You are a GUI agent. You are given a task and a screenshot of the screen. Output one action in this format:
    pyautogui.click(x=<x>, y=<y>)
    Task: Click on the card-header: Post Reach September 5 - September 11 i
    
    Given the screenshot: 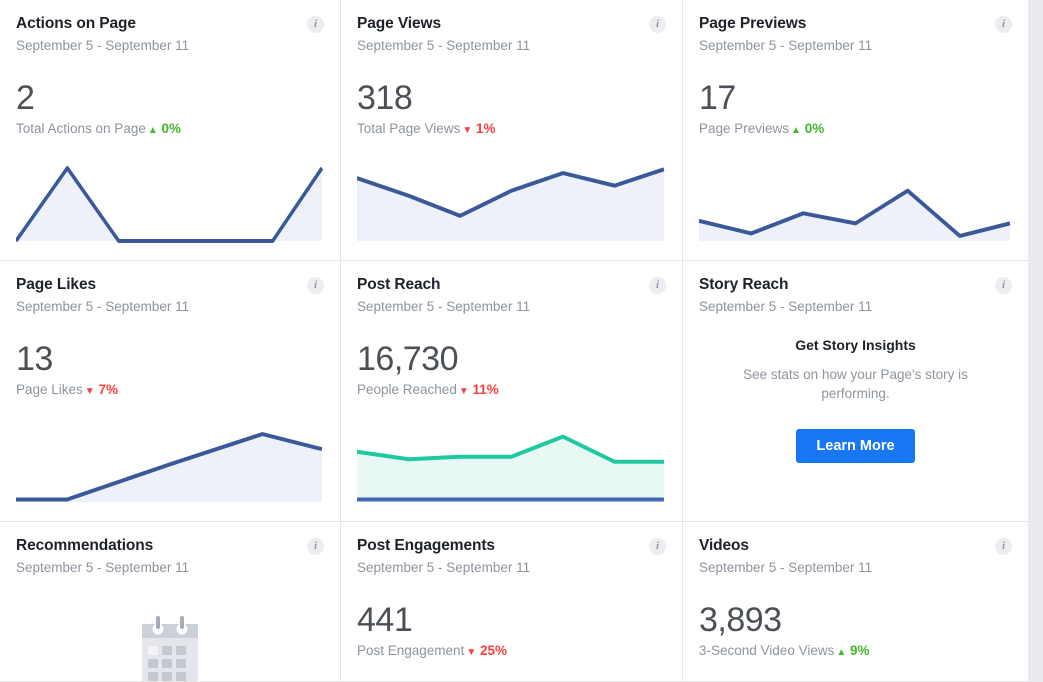 What is the action you would take?
    pyautogui.click(x=511, y=296)
    